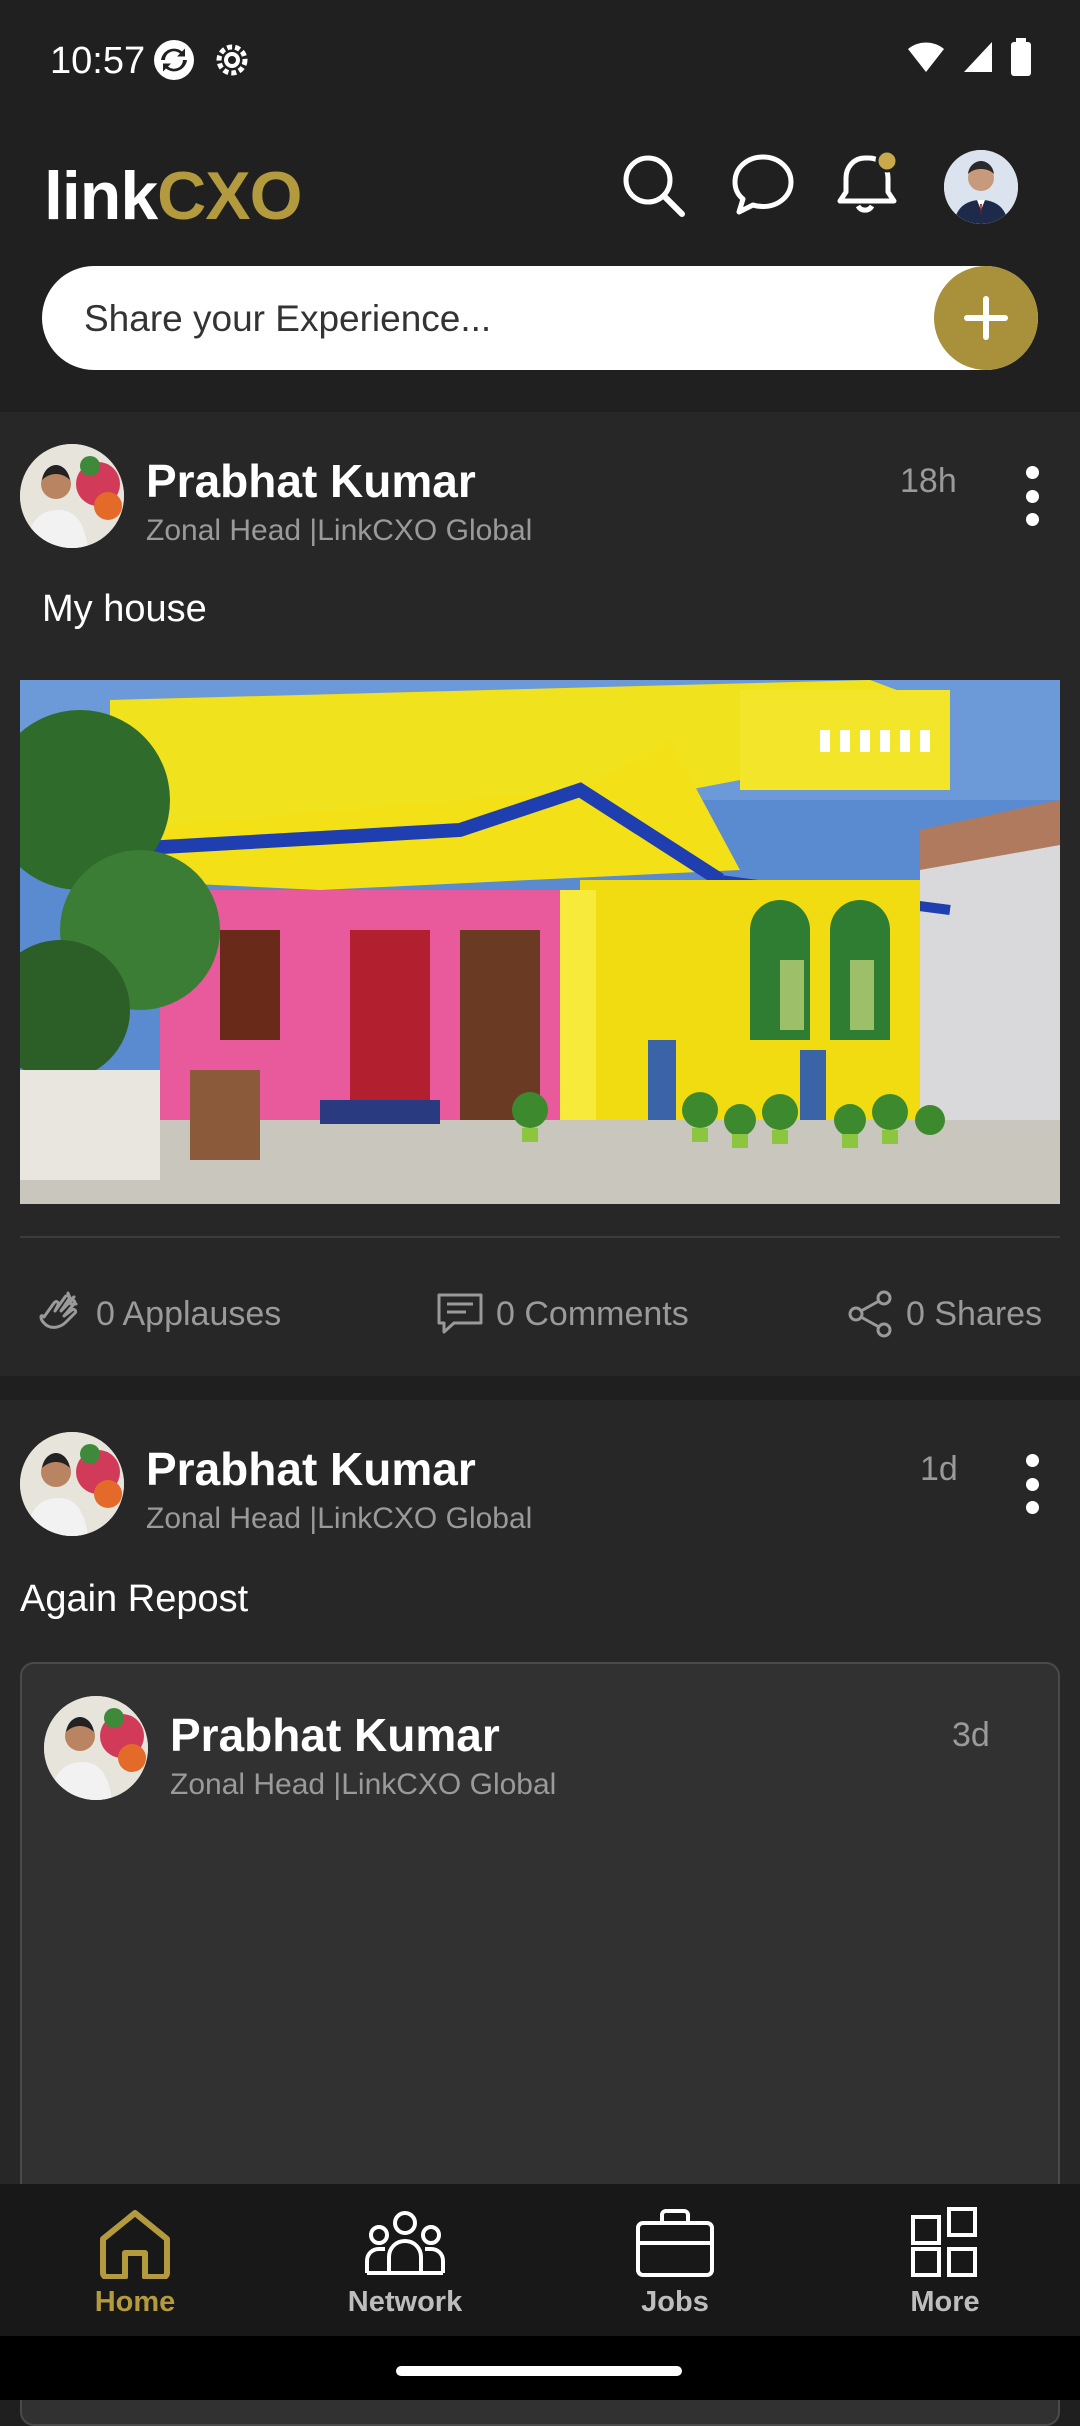 This screenshot has width=1080, height=2426. What do you see at coordinates (405, 2243) in the screenshot?
I see `network-icon` at bounding box center [405, 2243].